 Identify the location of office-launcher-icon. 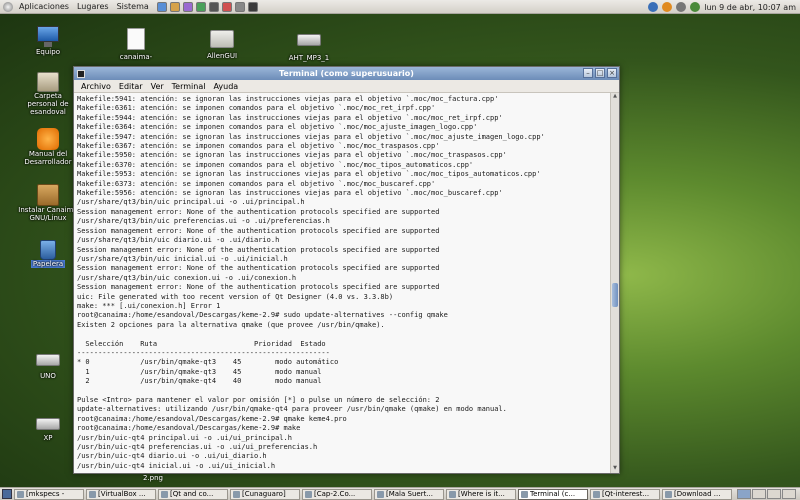
(200, 6).